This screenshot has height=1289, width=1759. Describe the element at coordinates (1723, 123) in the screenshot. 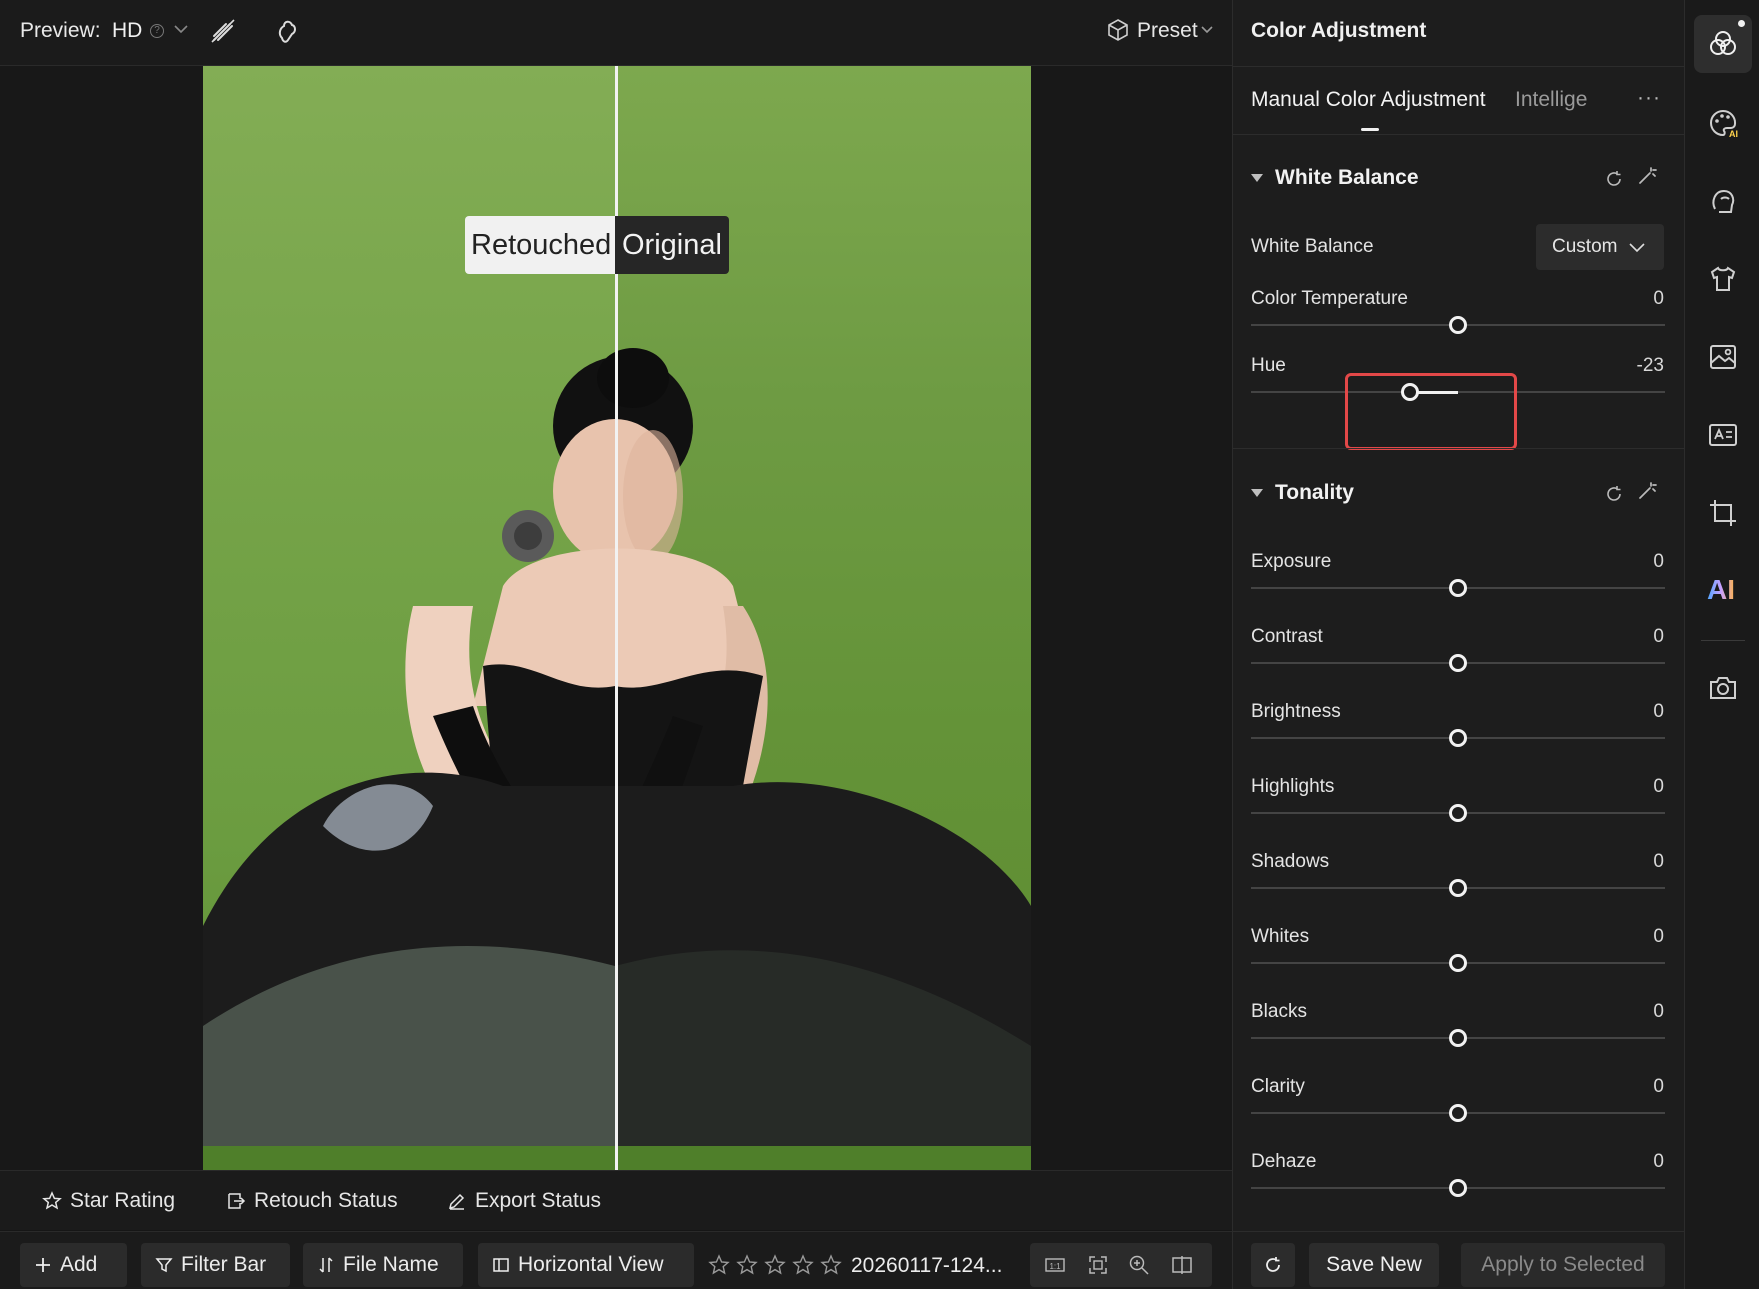

I see `palette-ai-icon: AI` at that location.